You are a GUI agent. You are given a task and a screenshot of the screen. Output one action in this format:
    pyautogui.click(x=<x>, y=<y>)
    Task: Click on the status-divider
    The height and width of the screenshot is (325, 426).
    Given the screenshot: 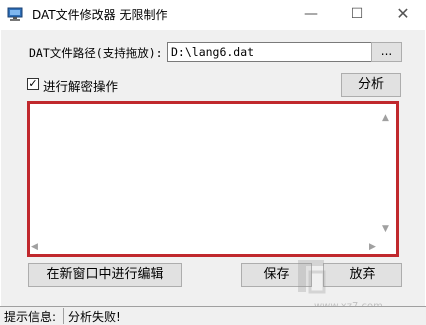 What is the action you would take?
    pyautogui.click(x=63, y=316)
    